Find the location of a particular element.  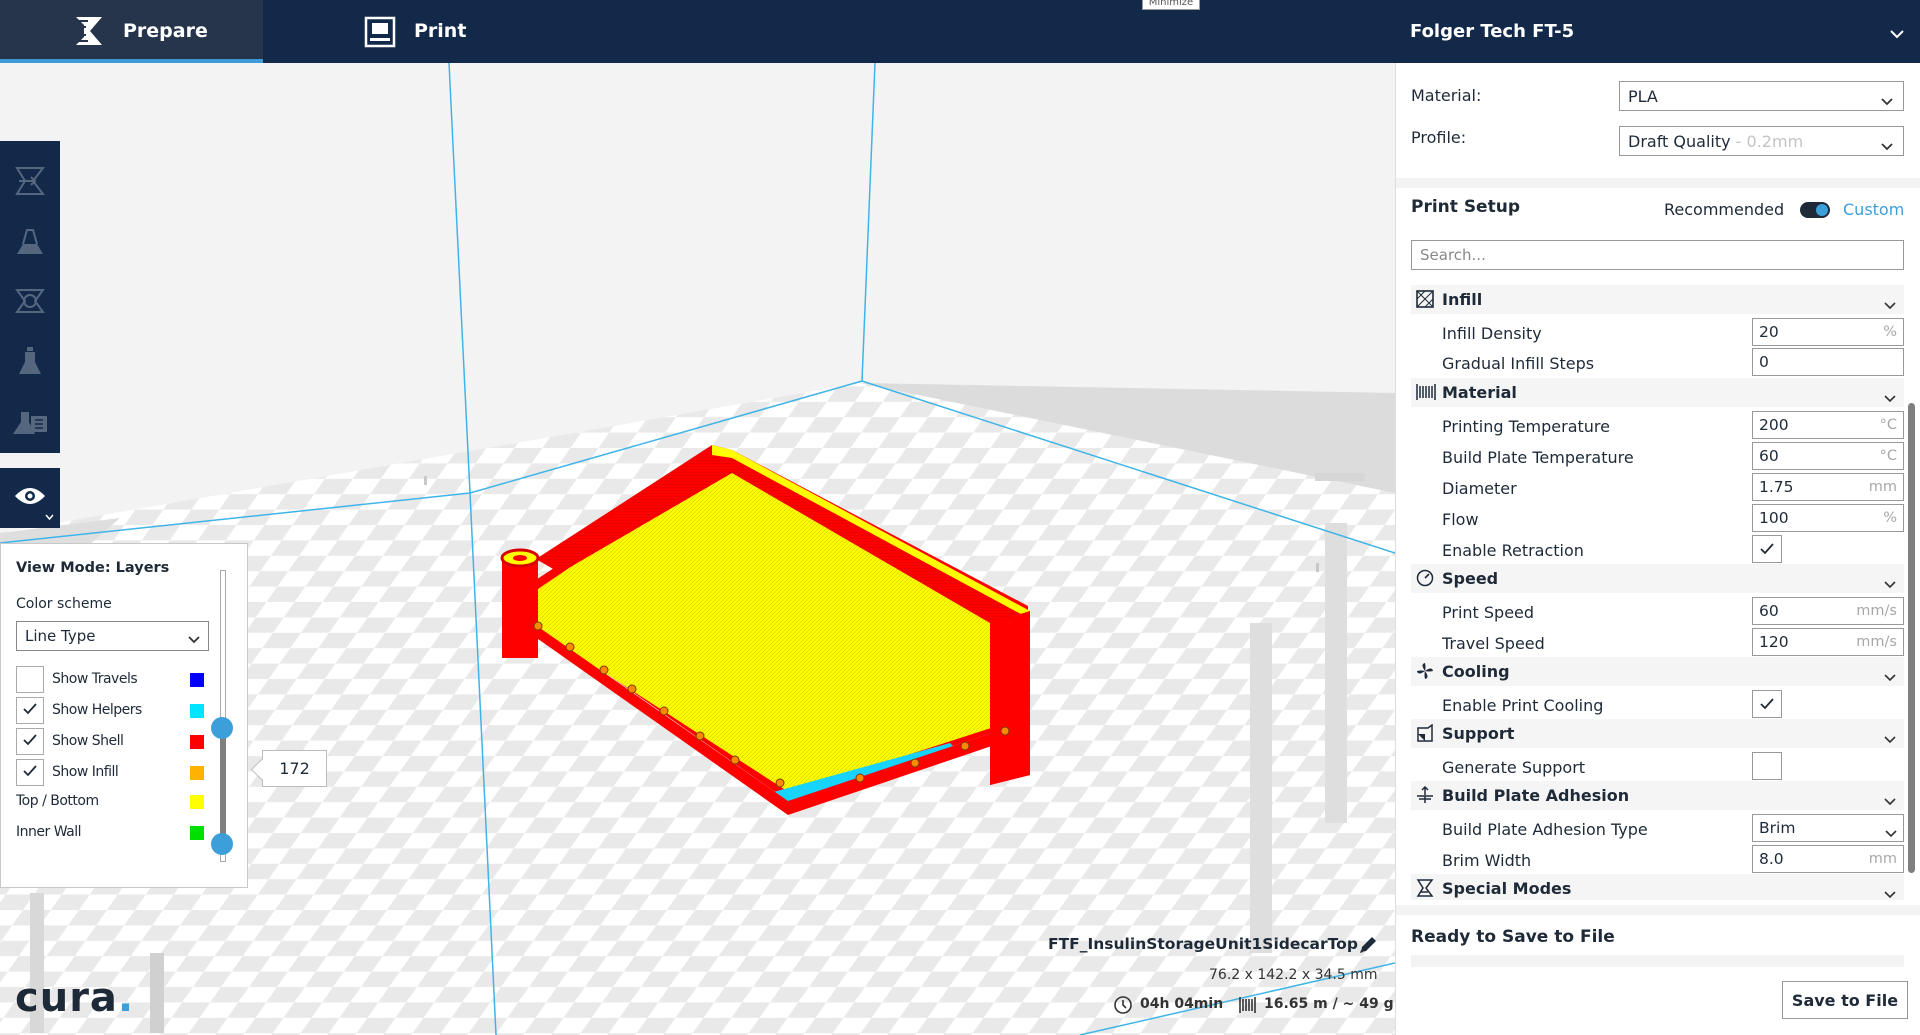

printer-selector: Folger Tech FT-5 is located at coordinates (1492, 31).